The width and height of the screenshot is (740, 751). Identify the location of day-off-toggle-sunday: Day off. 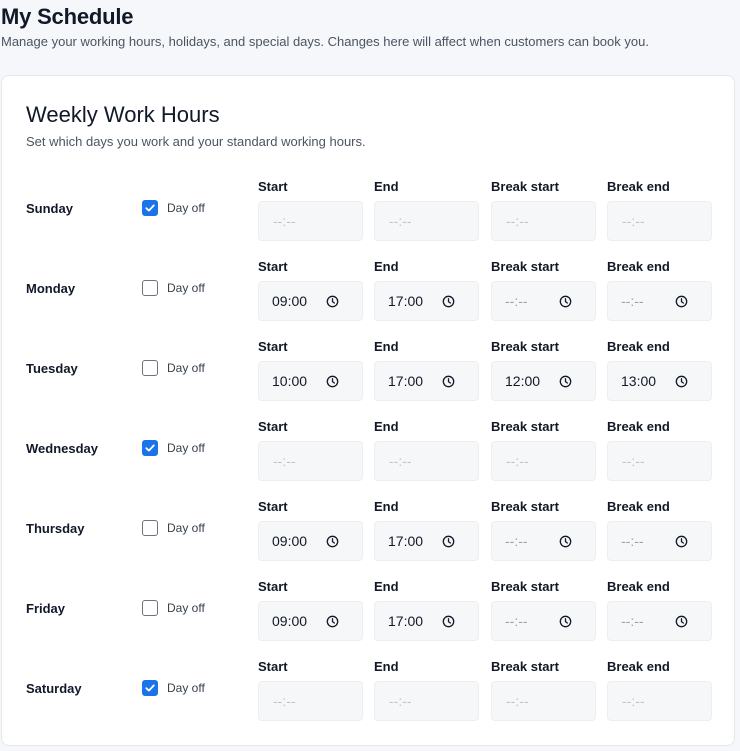
(173, 208).